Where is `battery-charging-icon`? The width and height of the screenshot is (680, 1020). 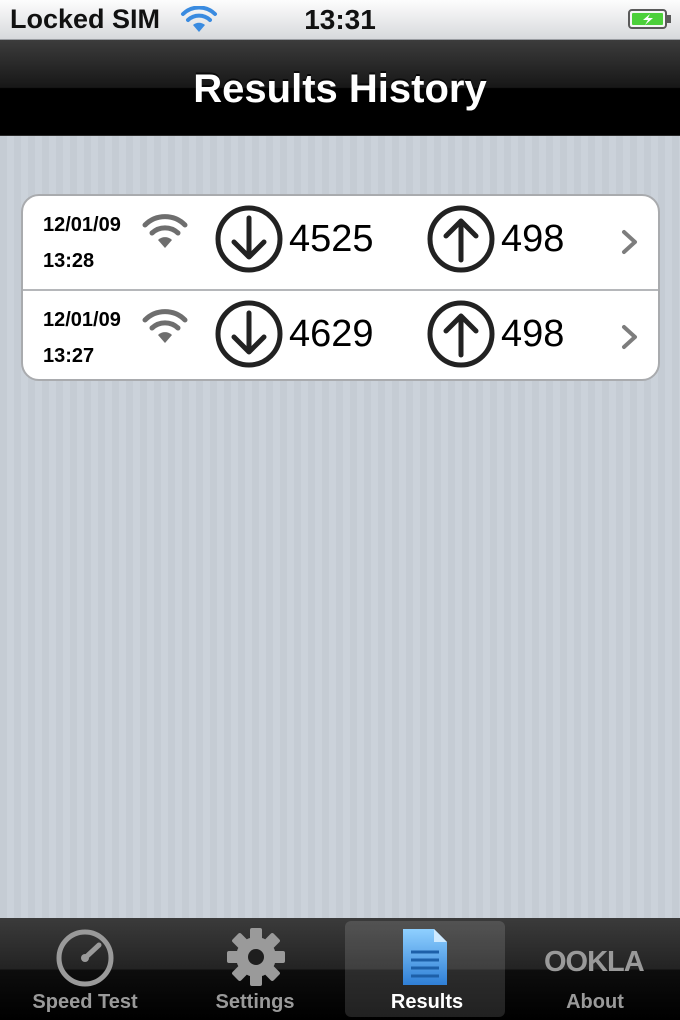
battery-charging-icon is located at coordinates (649, 19).